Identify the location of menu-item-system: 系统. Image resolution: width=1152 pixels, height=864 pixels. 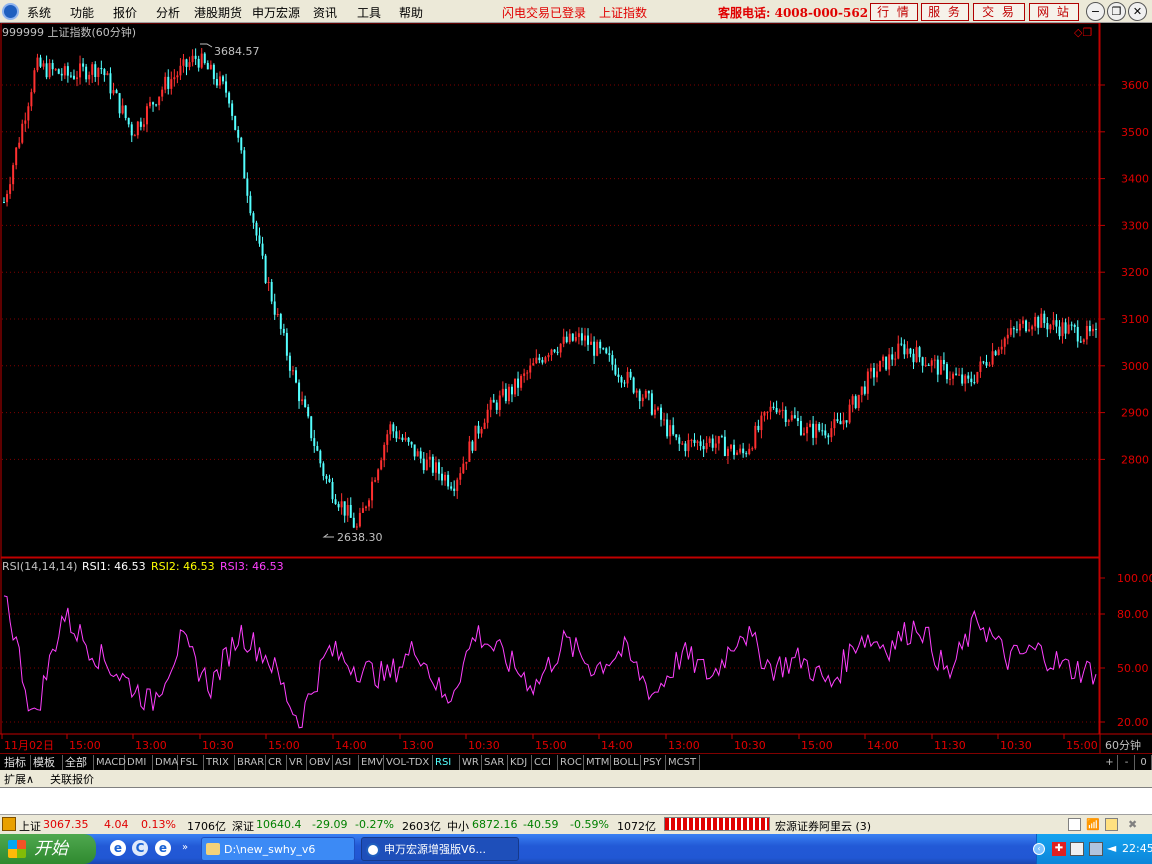
(39, 12).